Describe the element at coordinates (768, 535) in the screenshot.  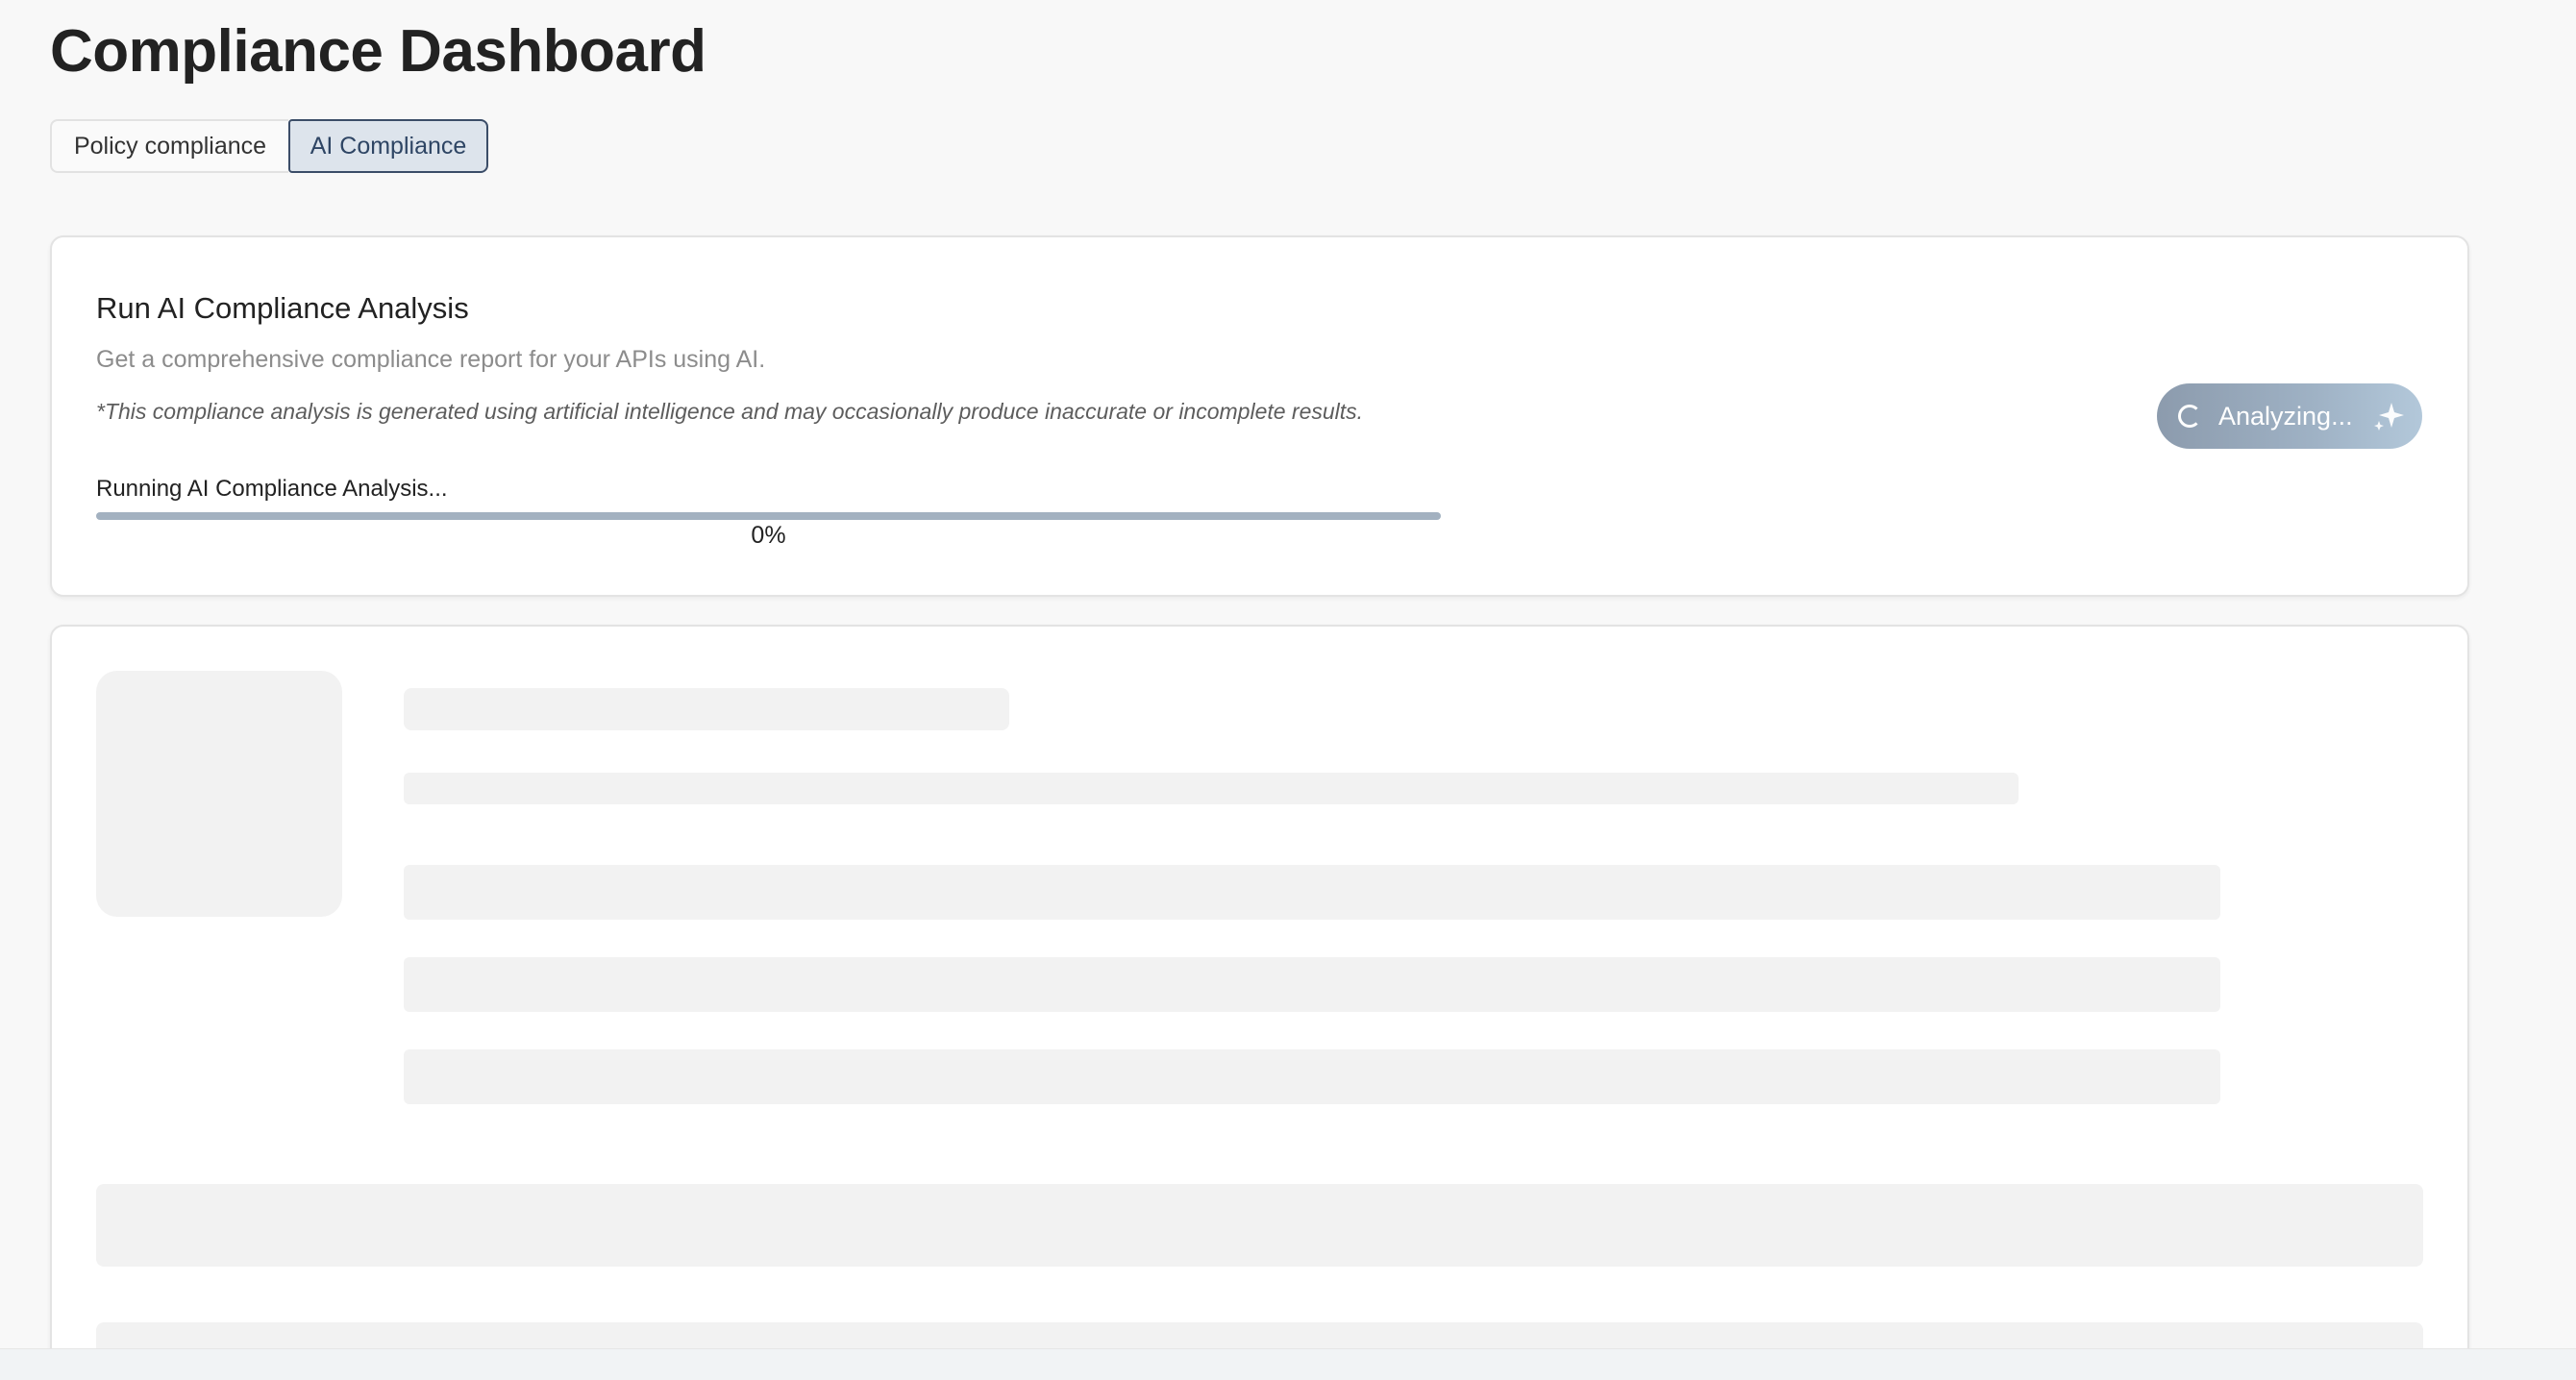
I see `progress-percent: 0%` at that location.